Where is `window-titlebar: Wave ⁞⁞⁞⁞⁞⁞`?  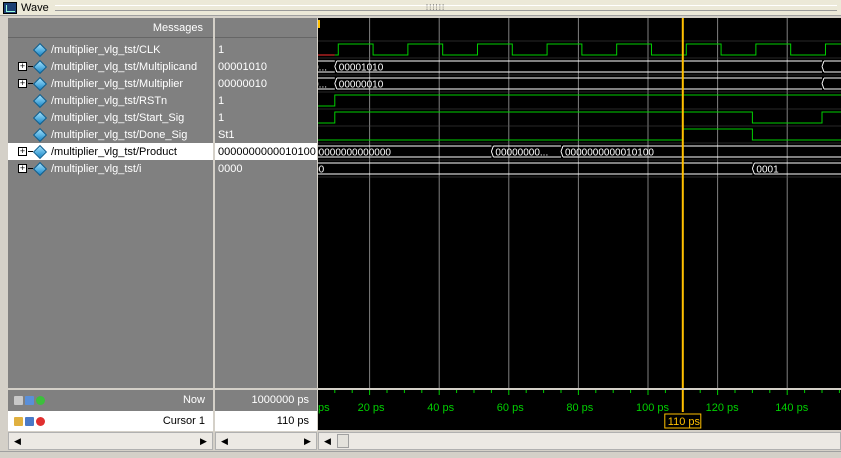 window-titlebar: Wave ⁞⁞⁞⁞⁞⁞ is located at coordinates (420, 8).